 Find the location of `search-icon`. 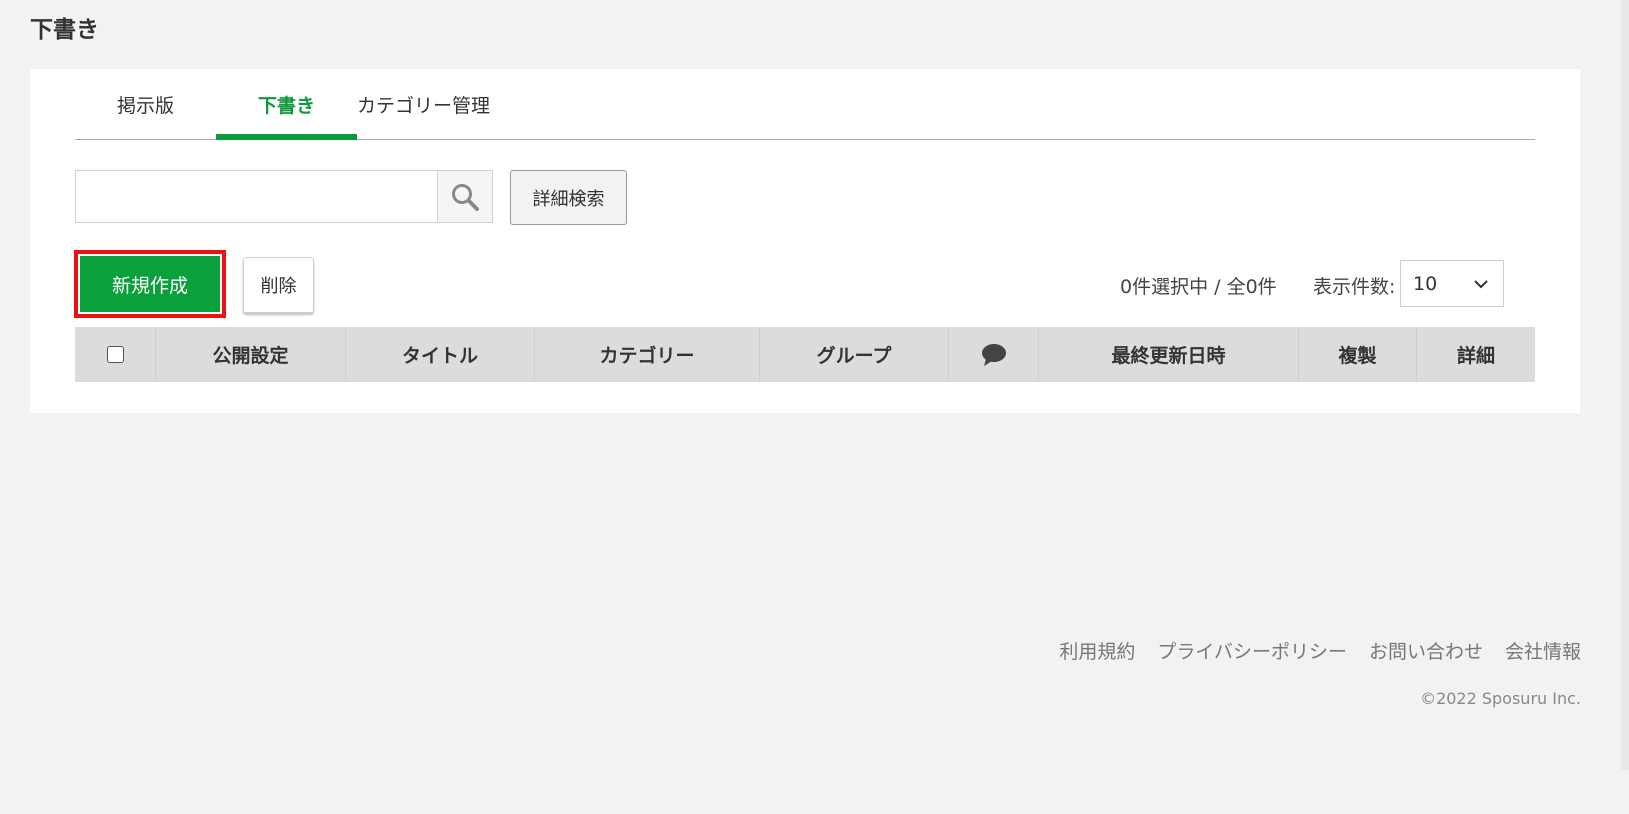

search-icon is located at coordinates (465, 197).